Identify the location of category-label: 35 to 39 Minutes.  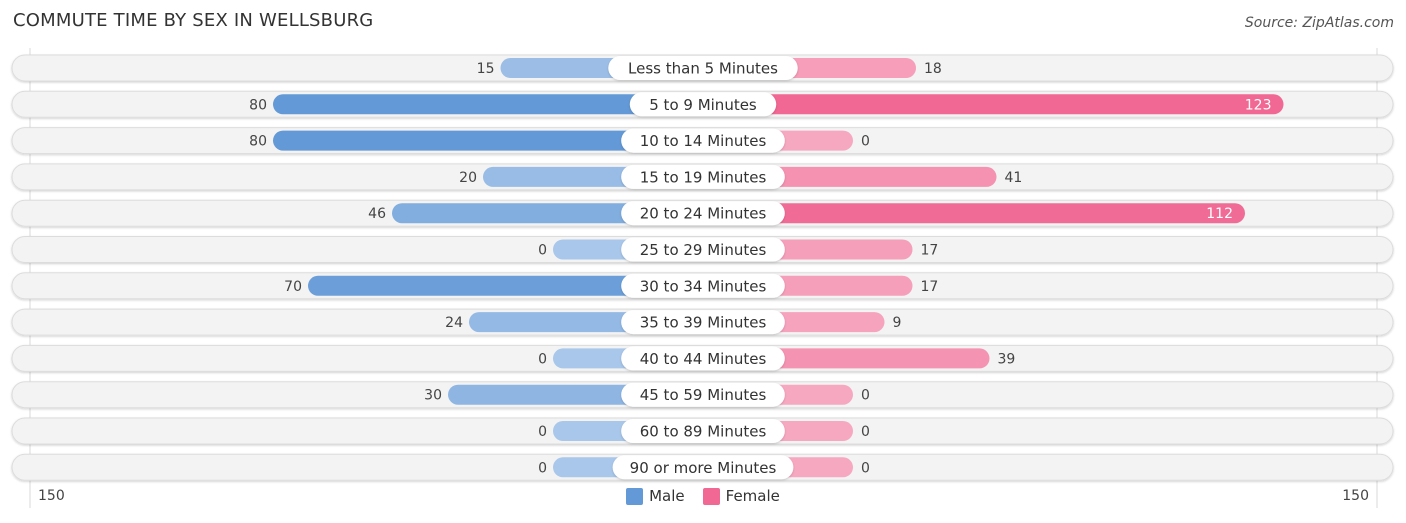
(703, 323).